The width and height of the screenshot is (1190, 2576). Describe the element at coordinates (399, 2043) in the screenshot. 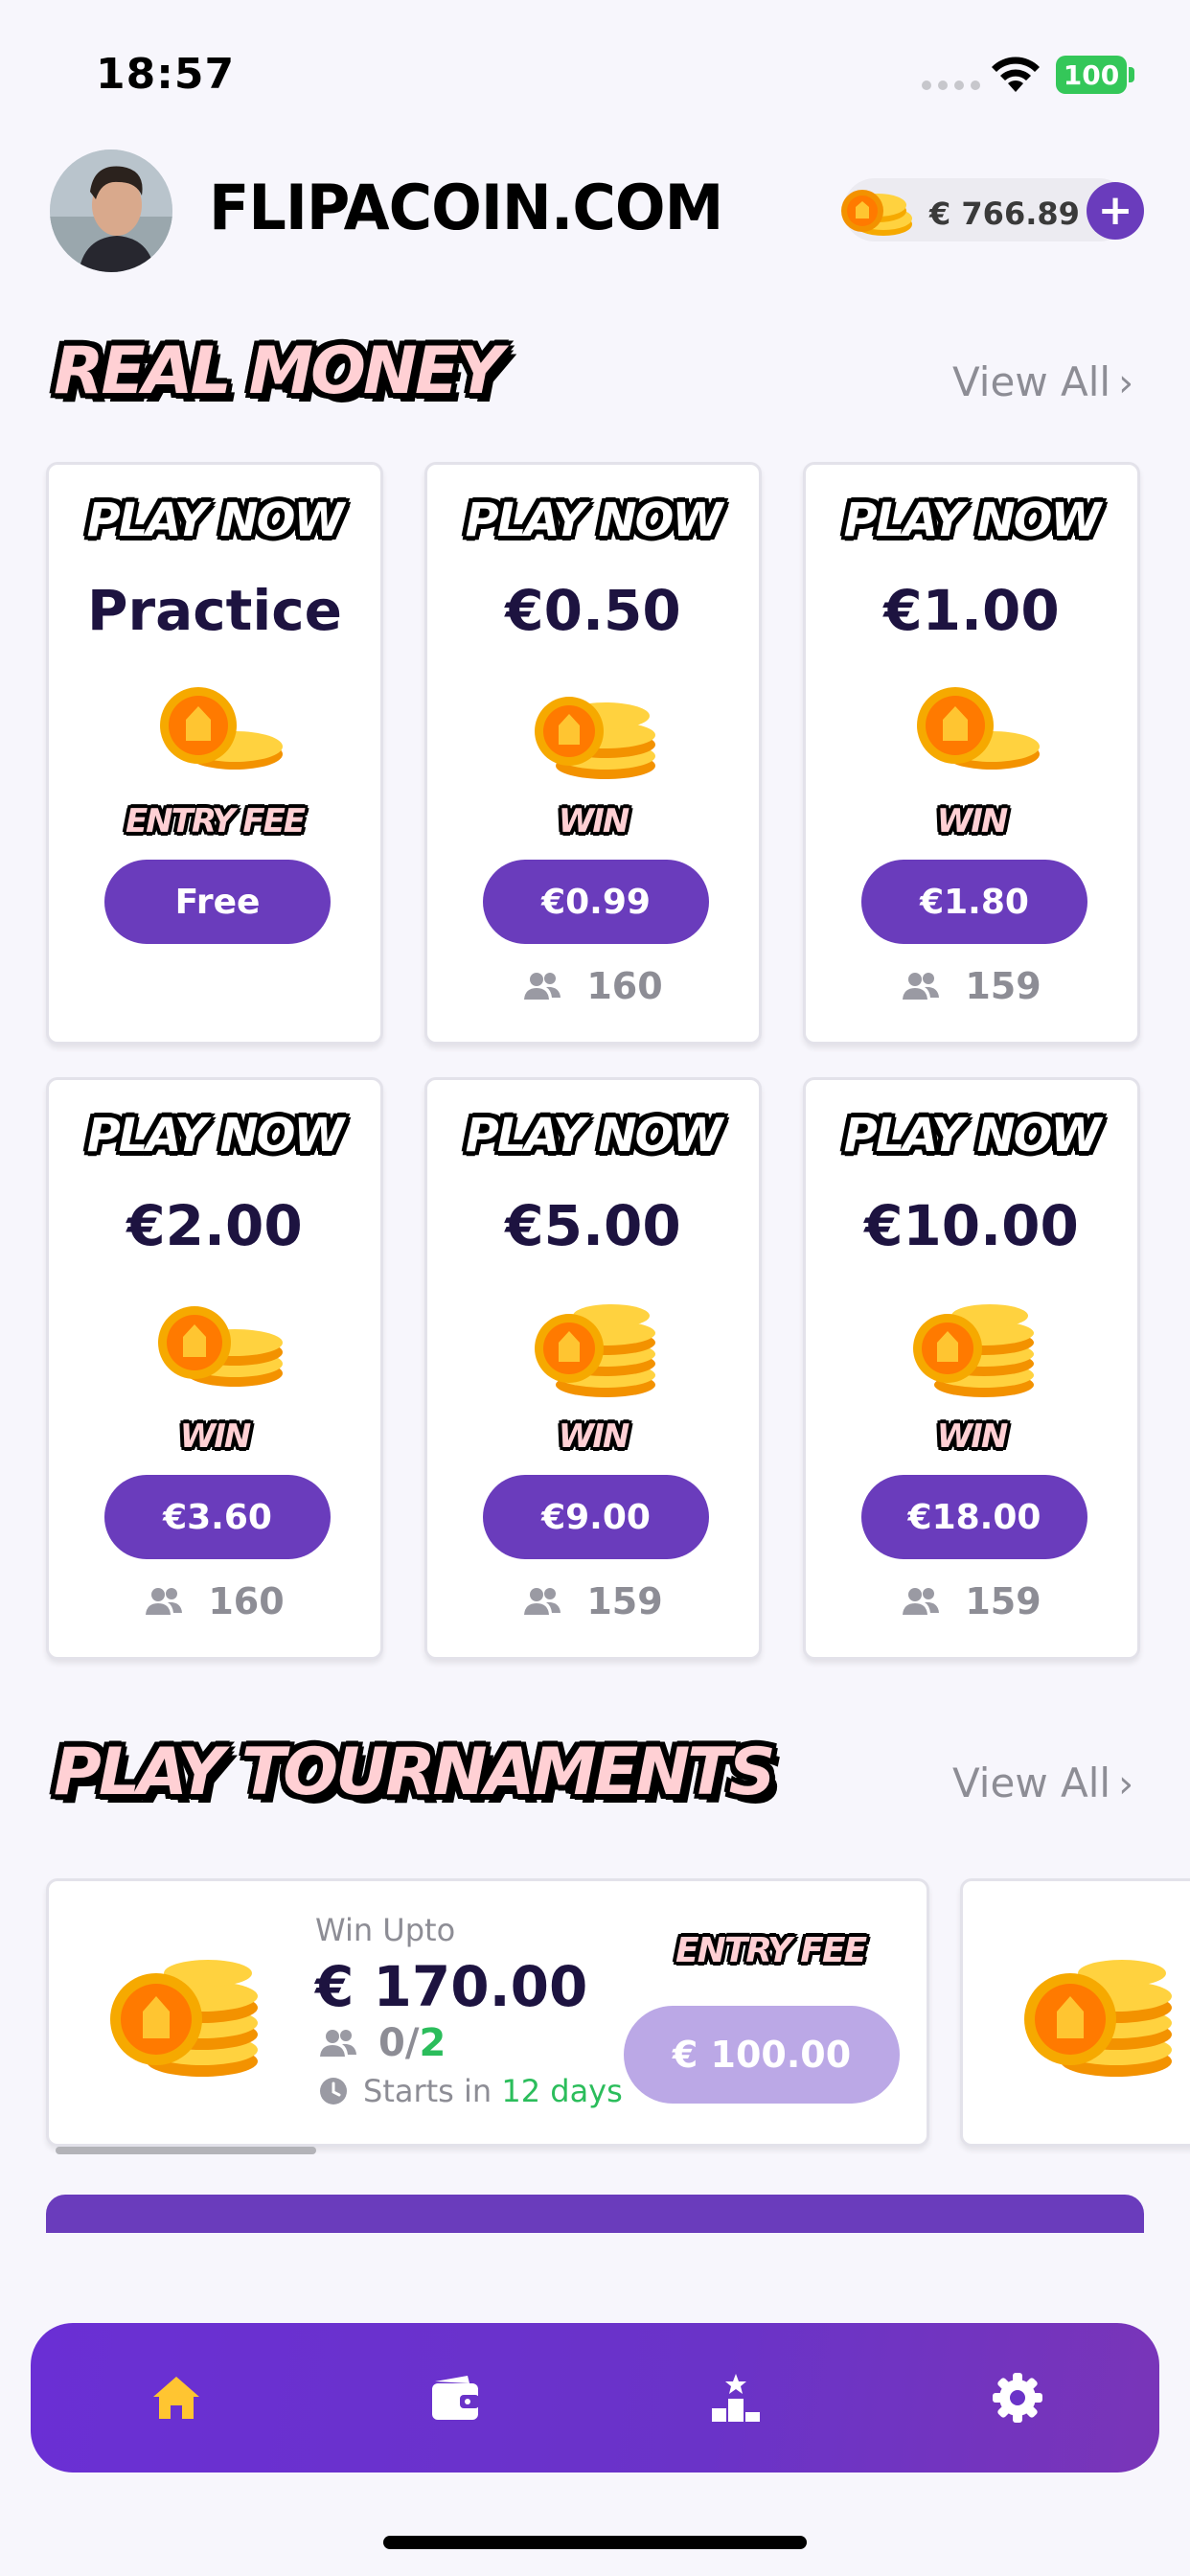

I see `players-current: 0/` at that location.